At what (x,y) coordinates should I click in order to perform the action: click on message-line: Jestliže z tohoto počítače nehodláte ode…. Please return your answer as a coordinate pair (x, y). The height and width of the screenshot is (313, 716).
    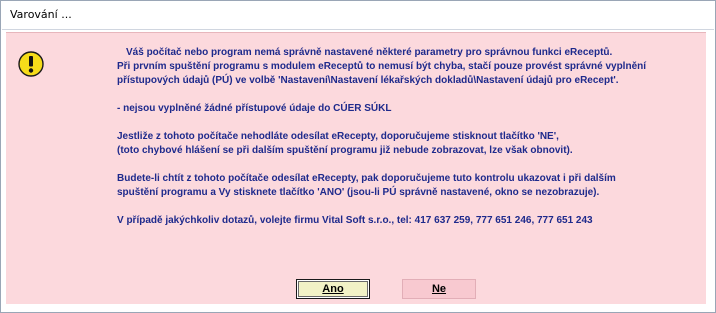
    Looking at the image, I should click on (338, 136).